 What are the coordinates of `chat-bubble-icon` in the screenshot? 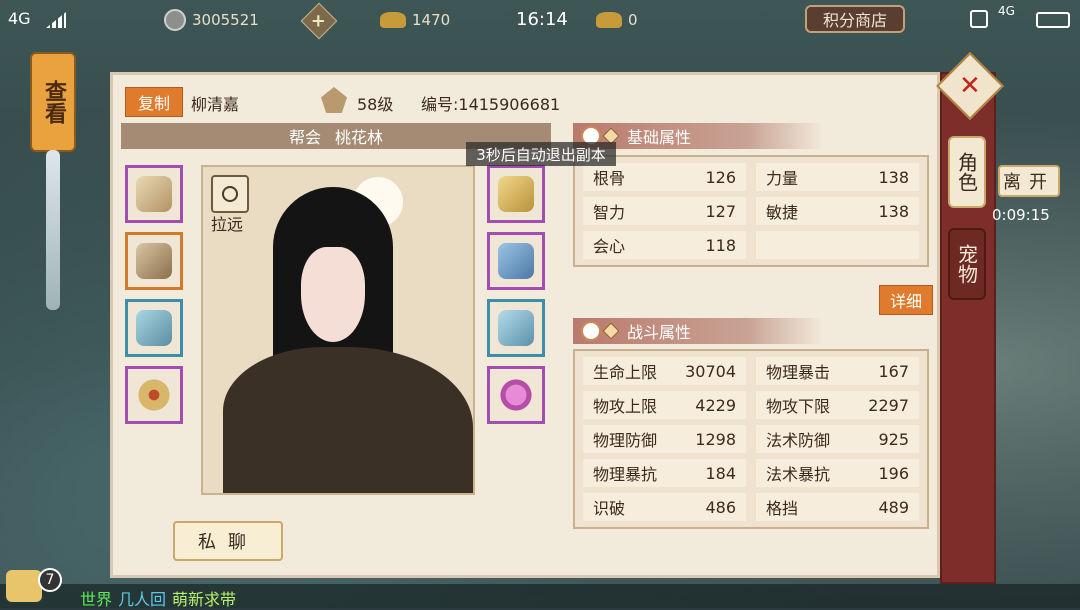 It's located at (24, 586).